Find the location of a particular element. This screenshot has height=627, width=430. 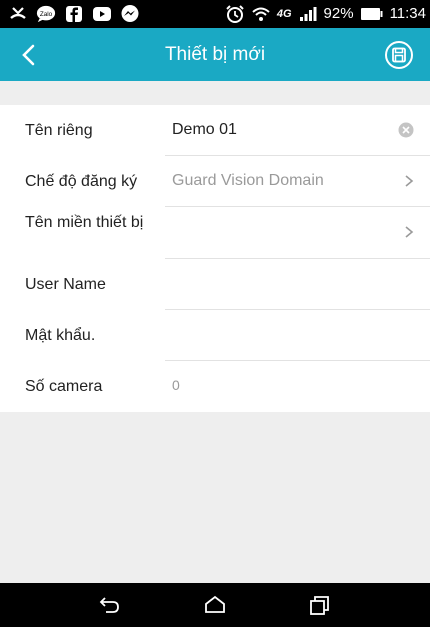

recents-icon is located at coordinates (319, 605).